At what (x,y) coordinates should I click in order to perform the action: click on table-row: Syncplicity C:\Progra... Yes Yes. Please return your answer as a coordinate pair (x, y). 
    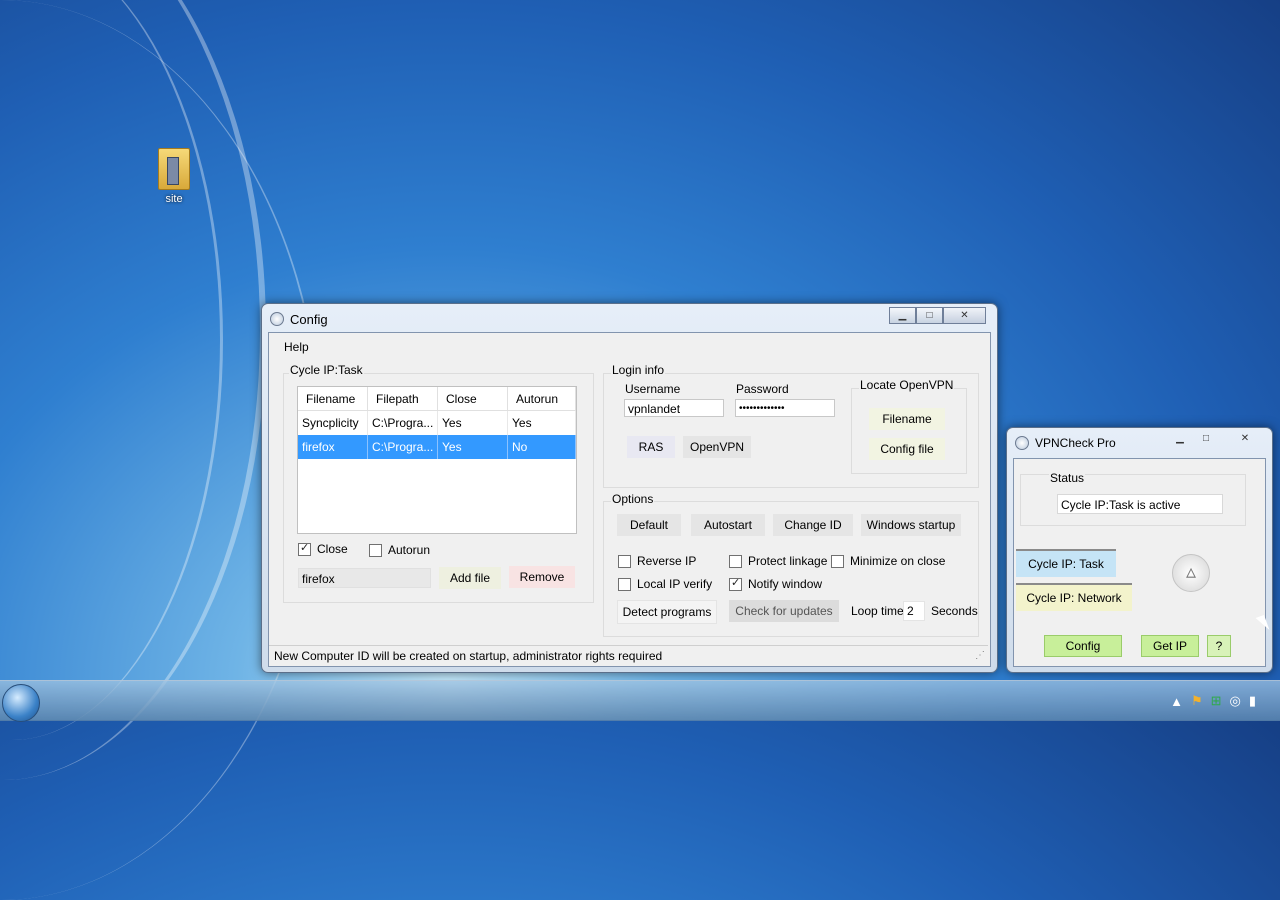
    Looking at the image, I should click on (437, 422).